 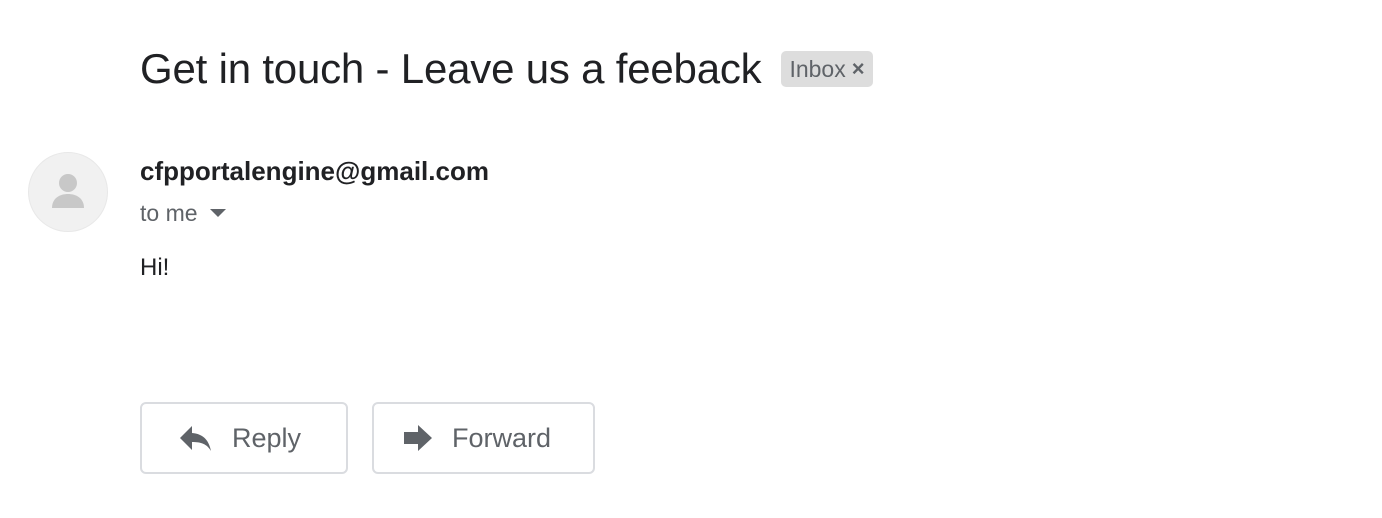 I want to click on reply-arrow-icon, so click(x=196, y=438).